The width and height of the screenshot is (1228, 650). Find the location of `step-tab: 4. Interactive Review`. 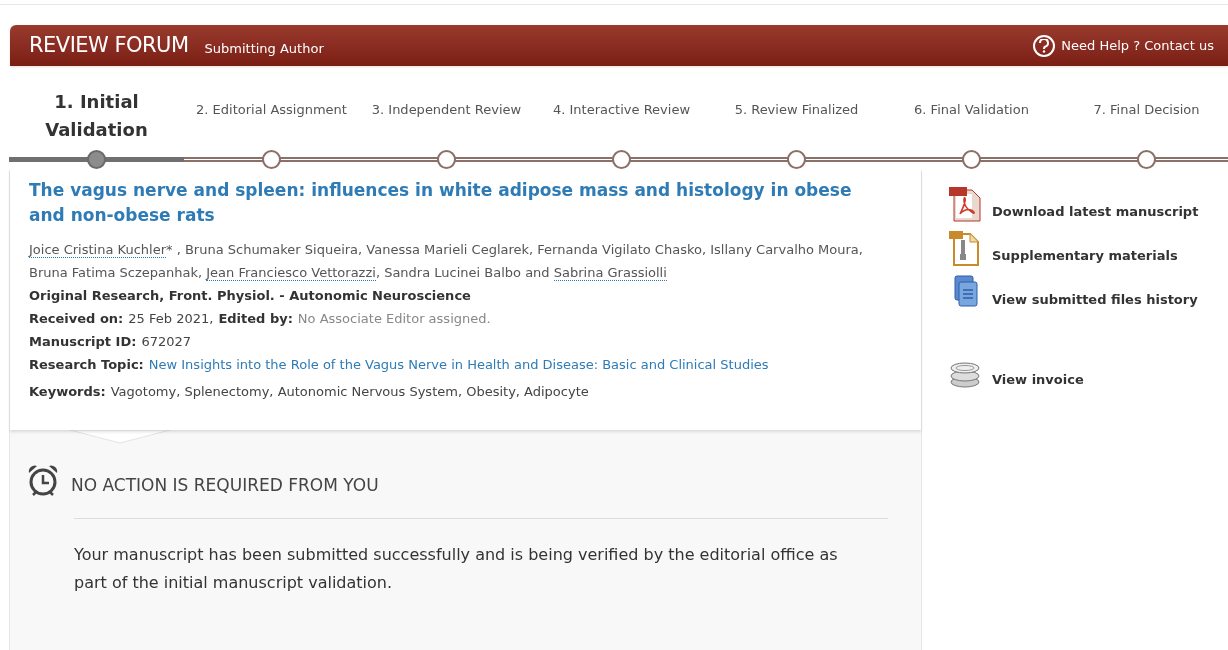

step-tab: 4. Interactive Review is located at coordinates (621, 124).